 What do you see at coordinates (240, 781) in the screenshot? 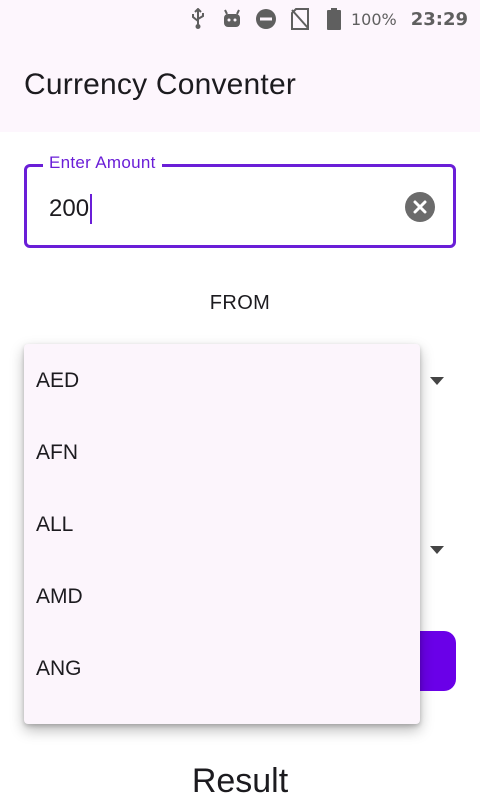
I see `result-label: Result` at bounding box center [240, 781].